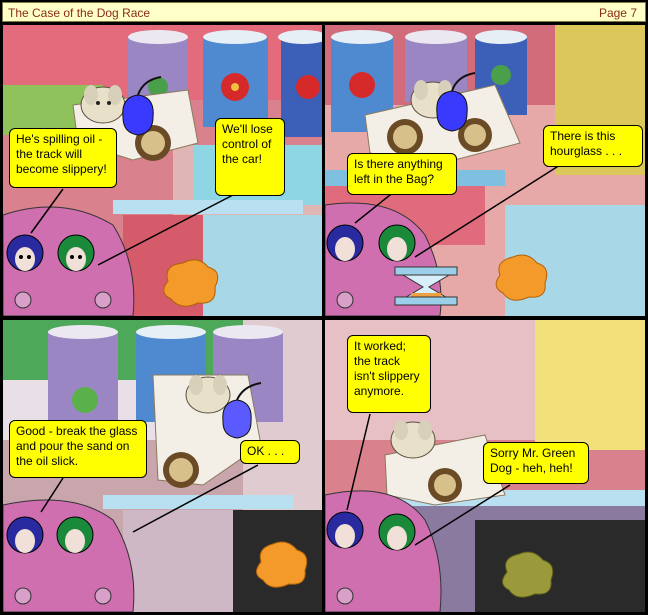 Image resolution: width=648 pixels, height=615 pixels. What do you see at coordinates (536, 463) in the screenshot?
I see `speech-bubble: Sorry Mr. Green Dog - heh, heh!` at bounding box center [536, 463].